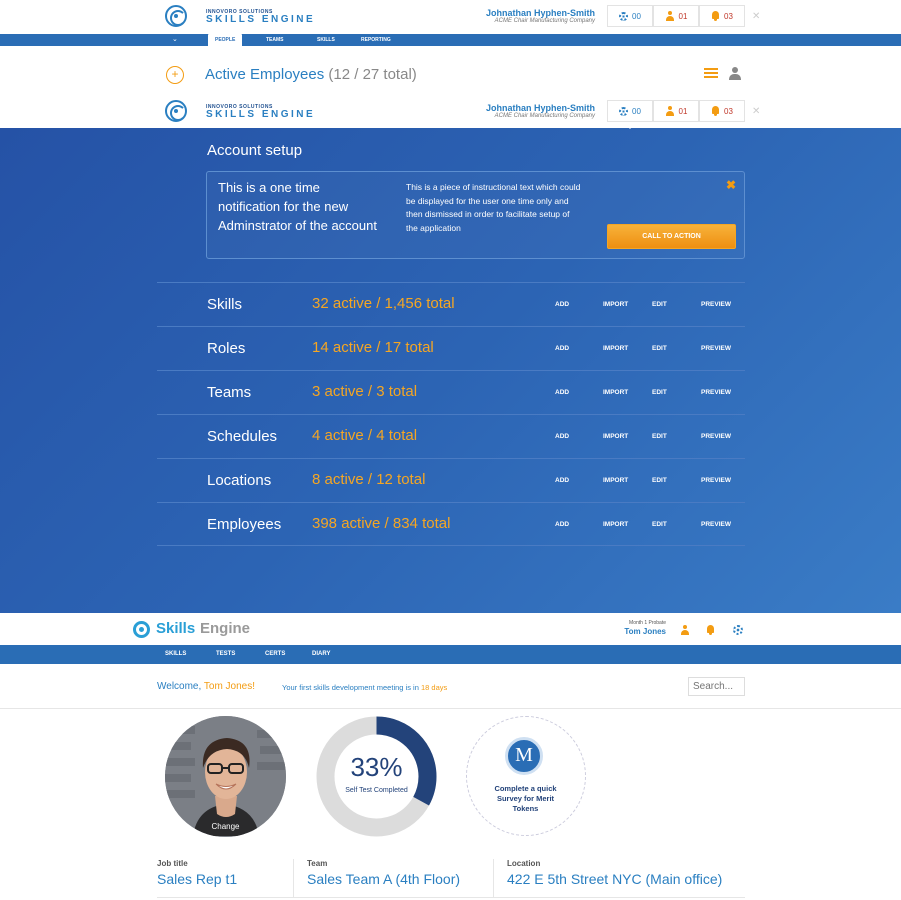 The height and width of the screenshot is (900, 901). What do you see at coordinates (244, 524) in the screenshot?
I see `setup-row-label: Employees` at bounding box center [244, 524].